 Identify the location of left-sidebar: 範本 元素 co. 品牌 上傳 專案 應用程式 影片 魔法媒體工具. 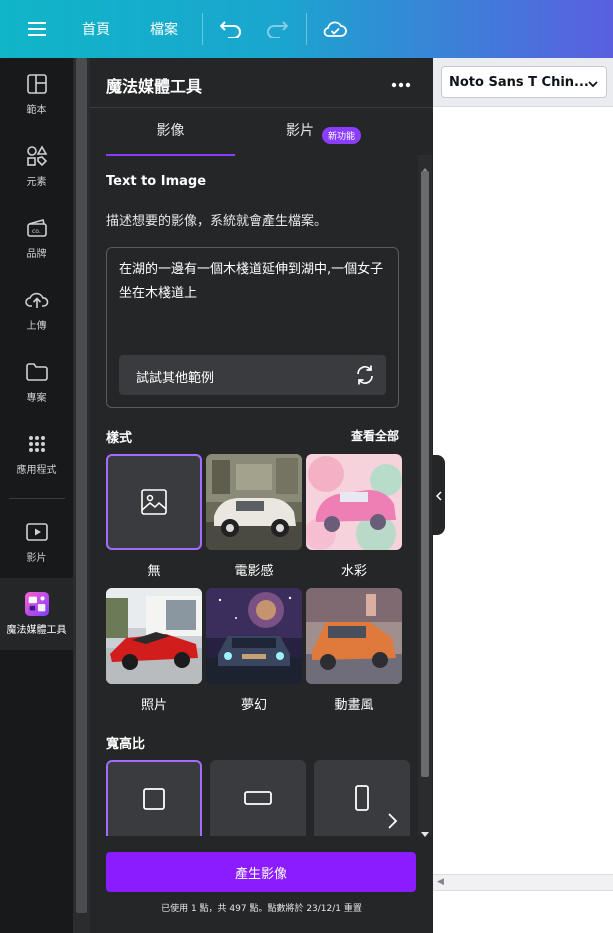
(36, 495).